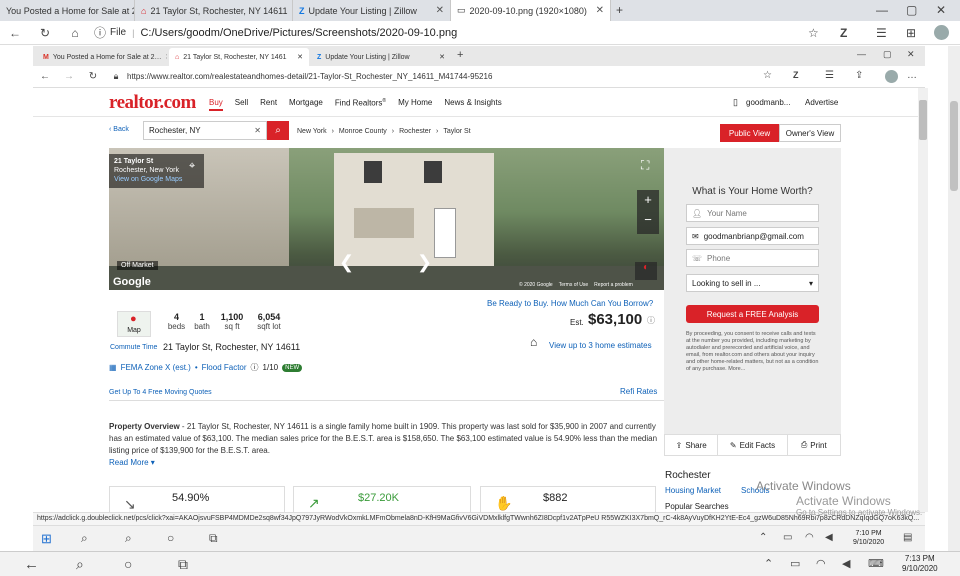 This screenshot has width=960, height=576. What do you see at coordinates (749, 133) in the screenshot?
I see `public-view-button: Public View` at bounding box center [749, 133].